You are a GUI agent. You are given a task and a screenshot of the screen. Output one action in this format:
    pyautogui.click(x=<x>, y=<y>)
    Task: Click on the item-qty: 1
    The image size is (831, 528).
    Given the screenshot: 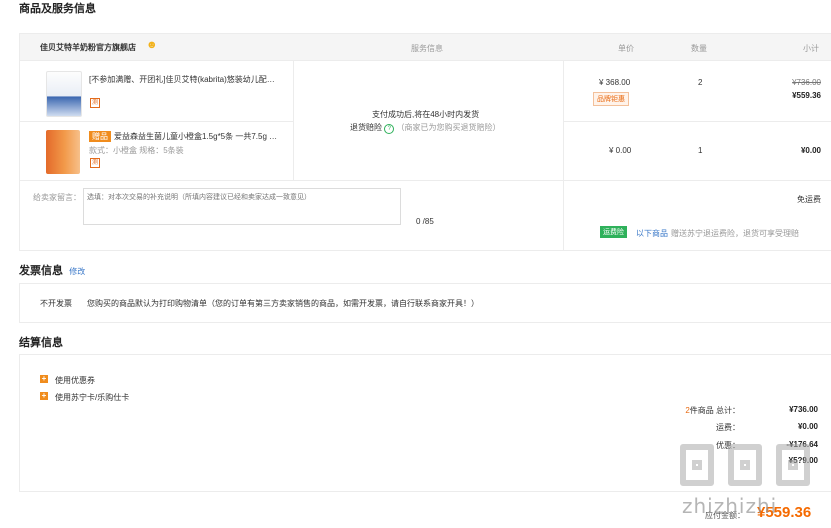 What is the action you would take?
    pyautogui.click(x=700, y=150)
    